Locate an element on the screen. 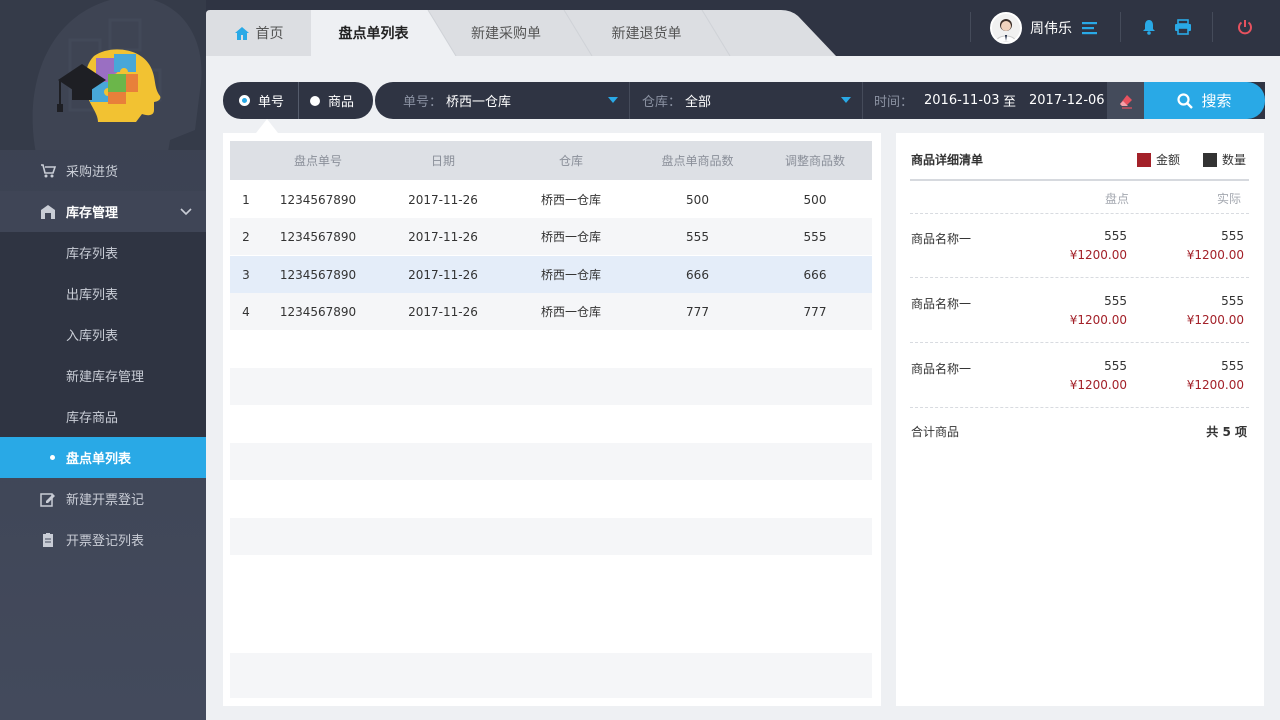 The height and width of the screenshot is (720, 1280). order-no-select: 单号： 桥西一仓库 is located at coordinates (457, 100).